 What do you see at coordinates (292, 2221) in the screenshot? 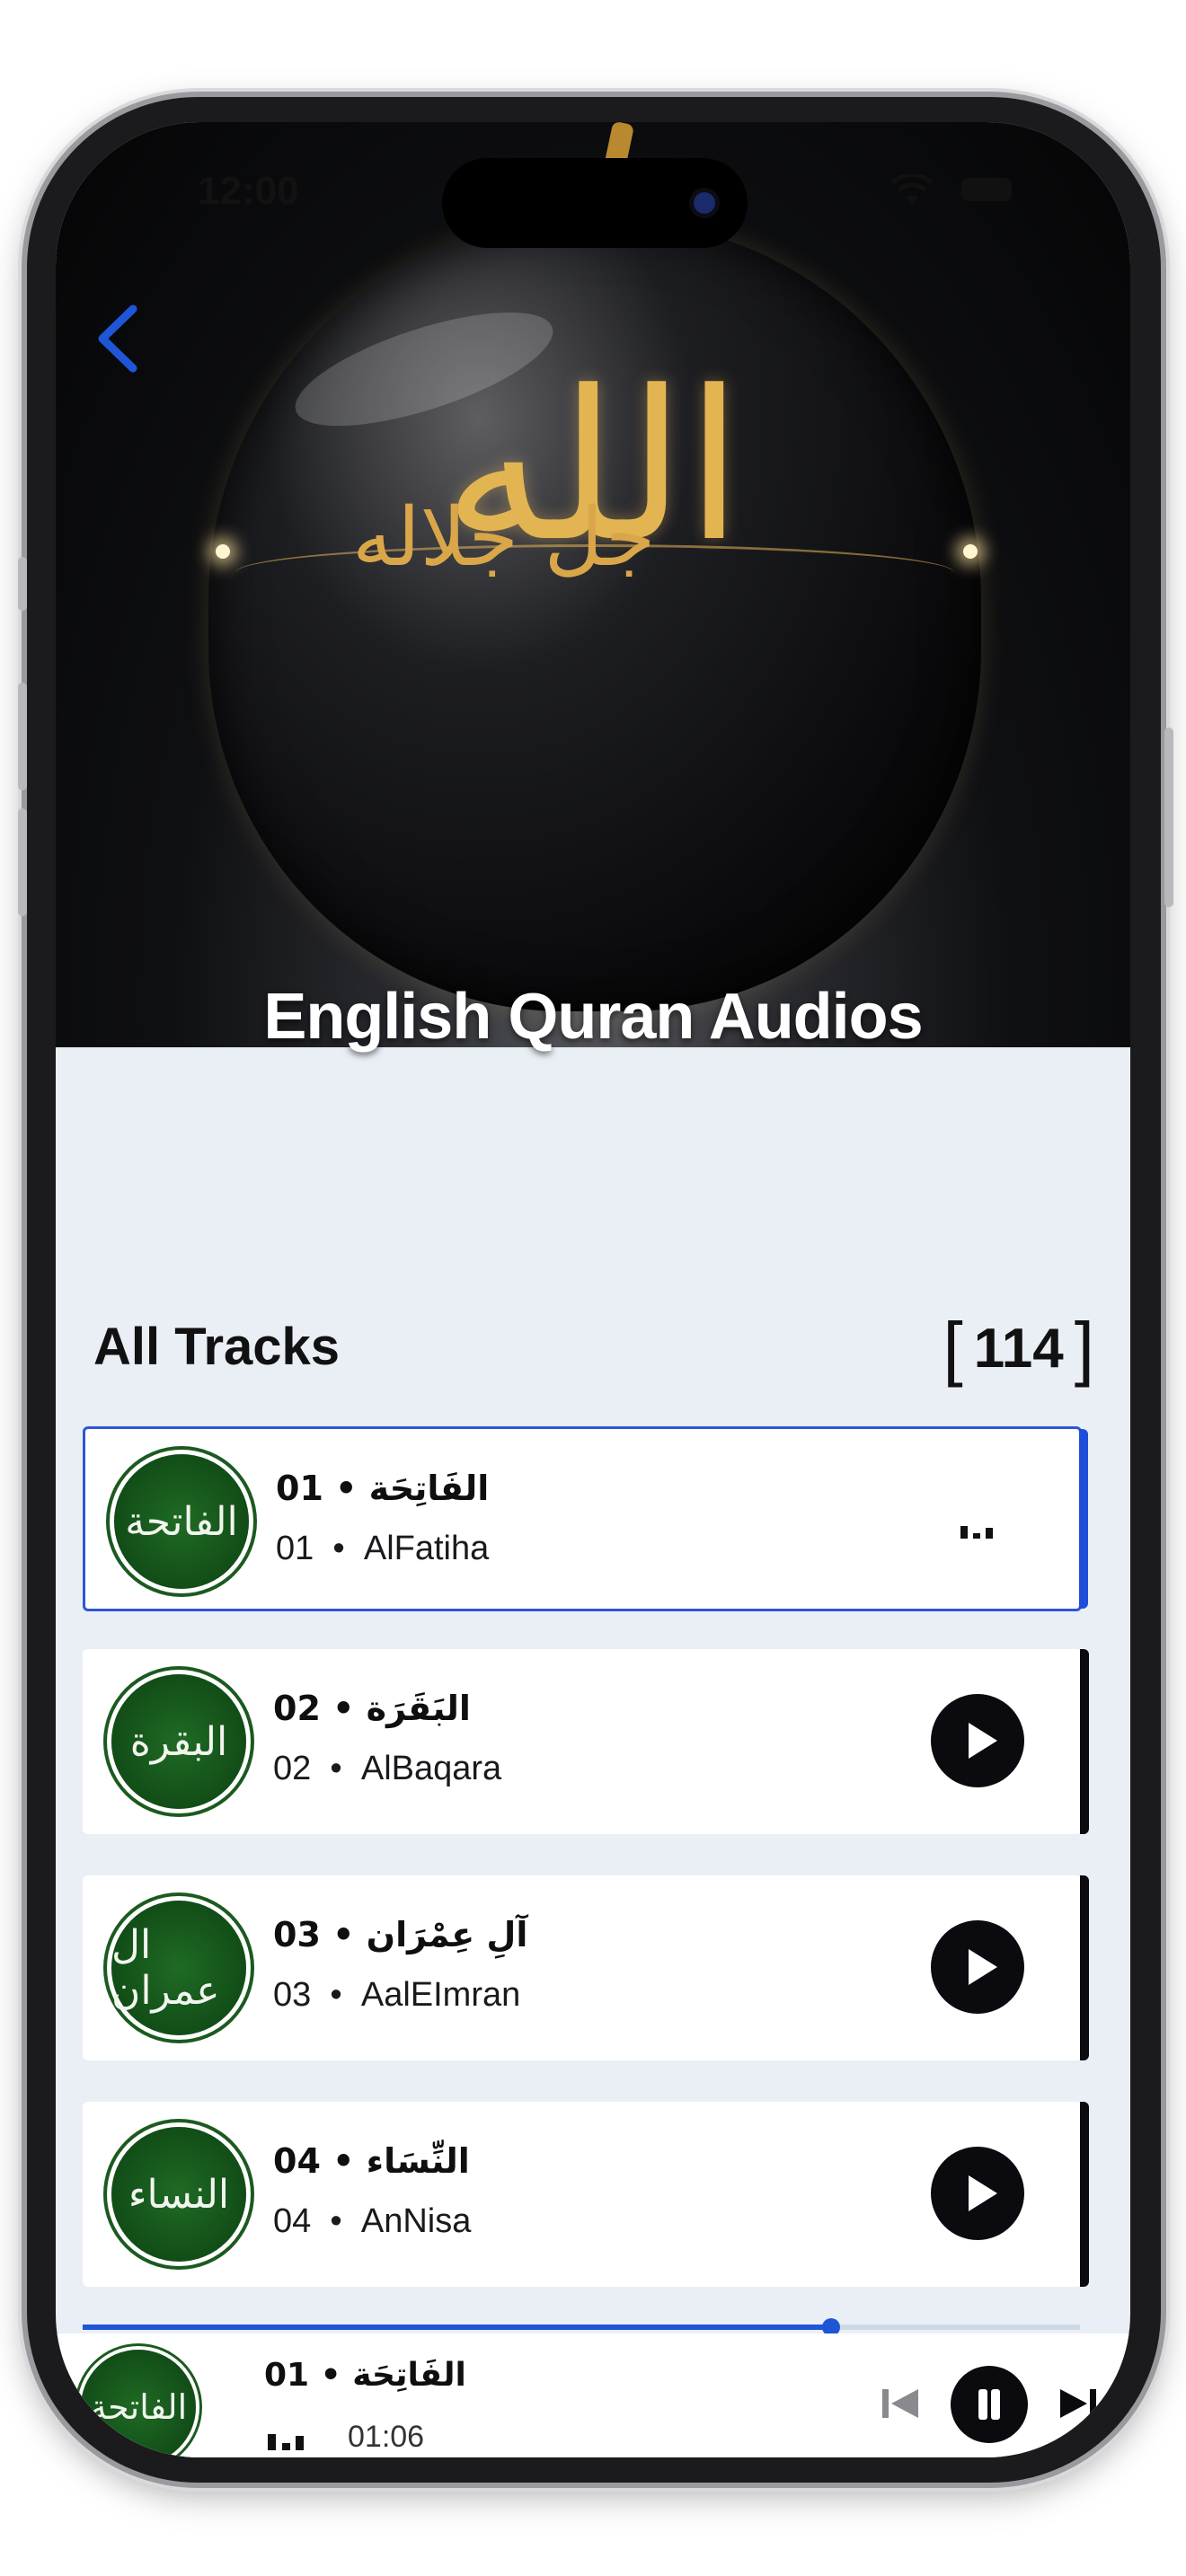
I see `track-number: 04` at bounding box center [292, 2221].